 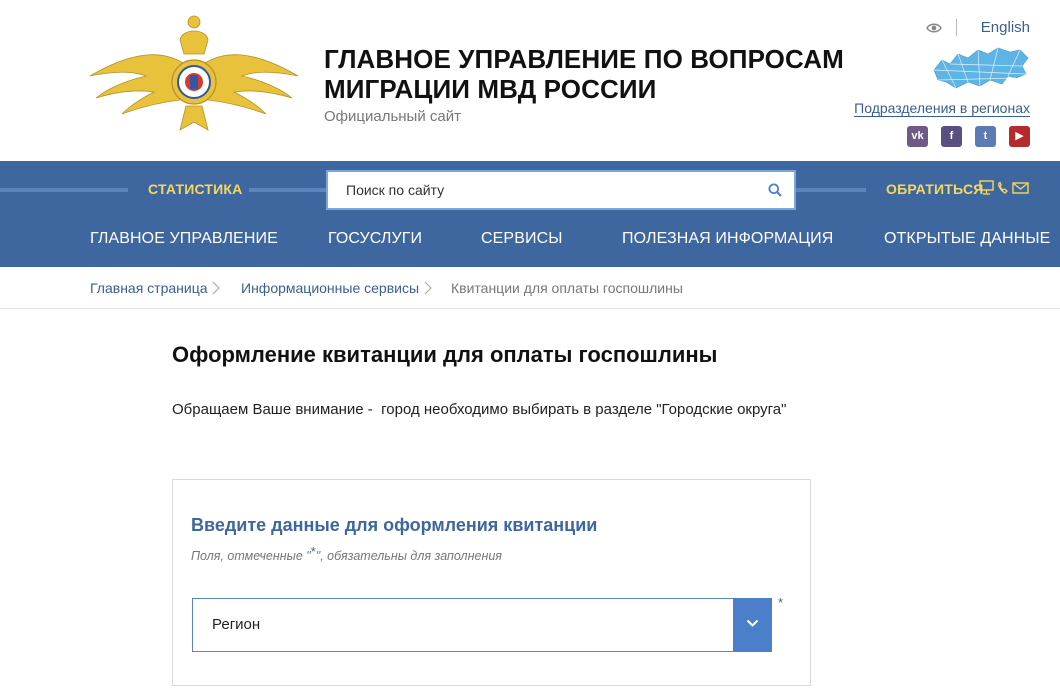 What do you see at coordinates (775, 190) in the screenshot?
I see `search-icon` at bounding box center [775, 190].